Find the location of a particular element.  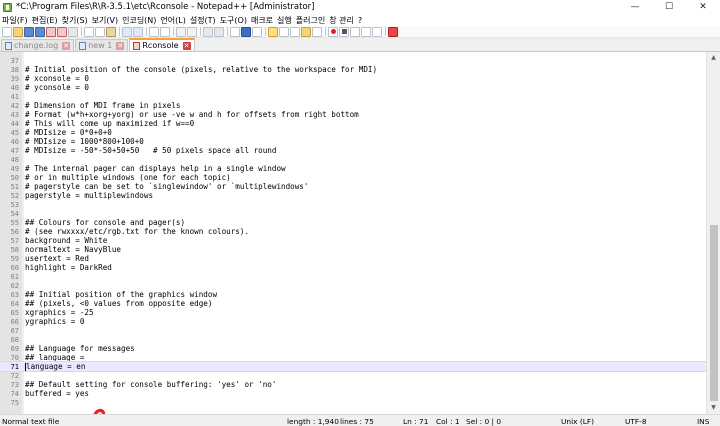

plugin-icon is located at coordinates (393, 31).